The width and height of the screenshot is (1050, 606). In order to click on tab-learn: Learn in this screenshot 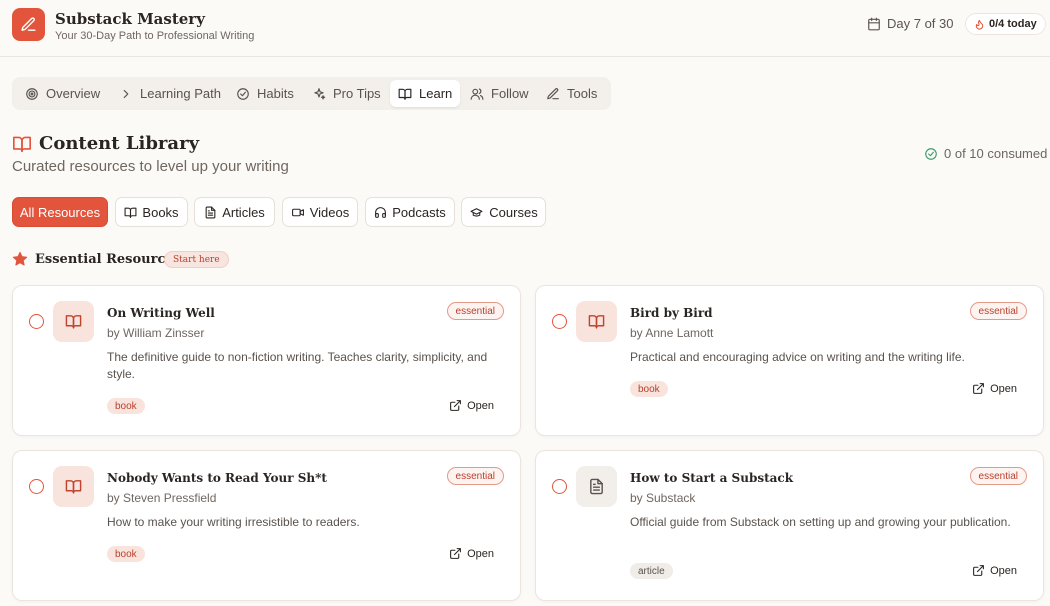, I will do `click(425, 93)`.